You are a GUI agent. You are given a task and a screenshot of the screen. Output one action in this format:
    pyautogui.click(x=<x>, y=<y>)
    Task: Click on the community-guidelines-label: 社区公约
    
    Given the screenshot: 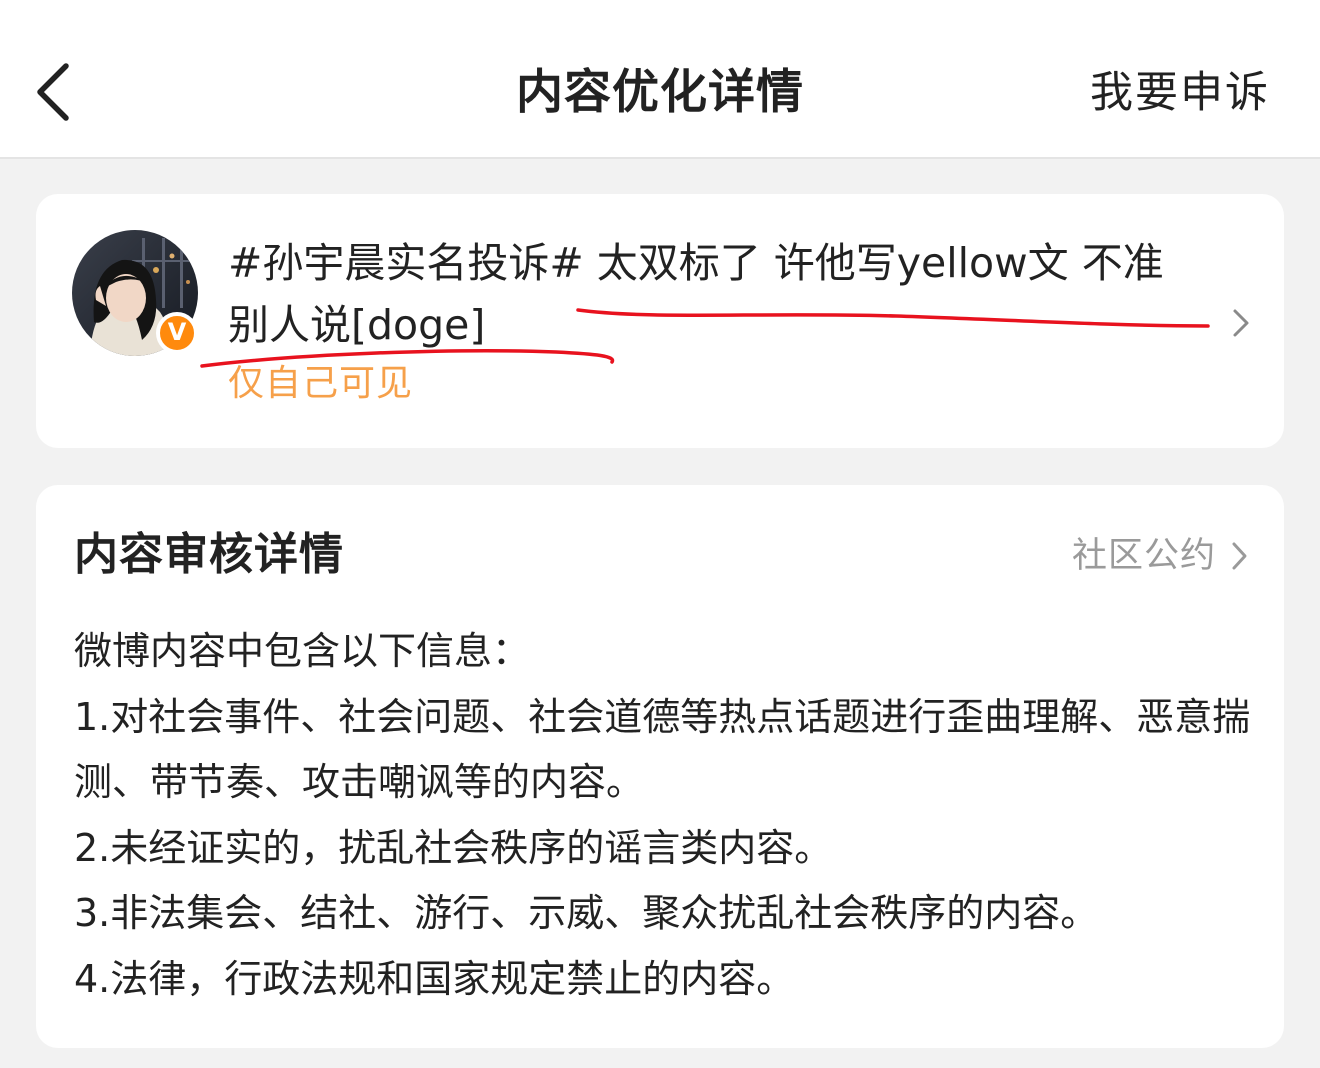 What is the action you would take?
    pyautogui.click(x=1143, y=556)
    